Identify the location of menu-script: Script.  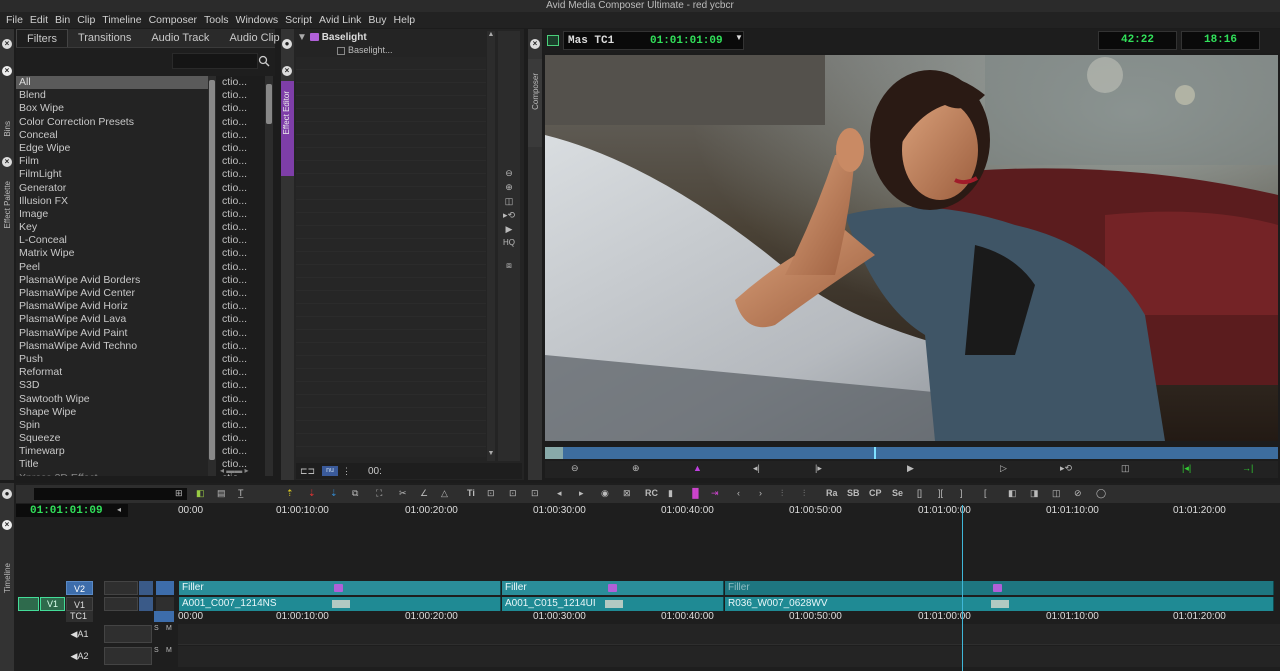
(298, 20).